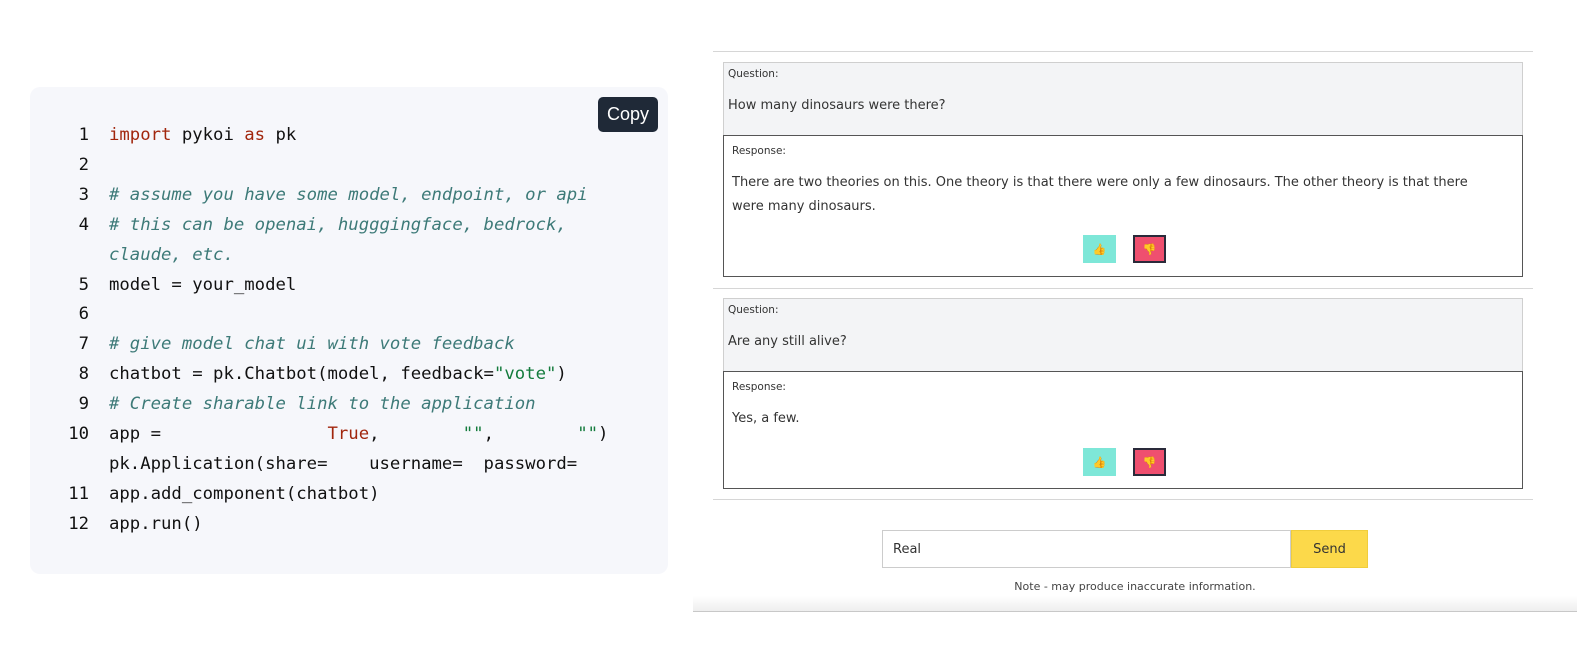 The image size is (1577, 662). Describe the element at coordinates (525, 374) in the screenshot. I see `code-token: "vote"` at that location.